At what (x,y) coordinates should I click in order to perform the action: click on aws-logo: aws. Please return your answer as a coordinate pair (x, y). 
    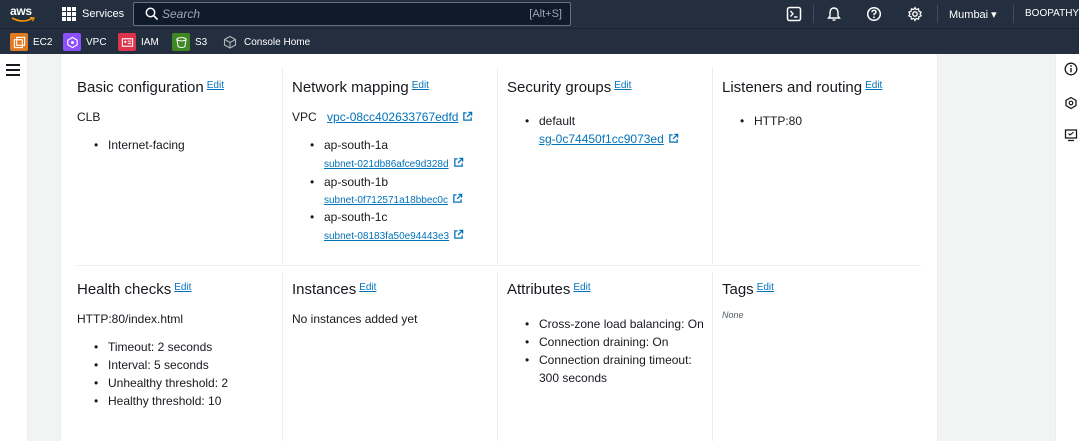
    Looking at the image, I should click on (24, 14).